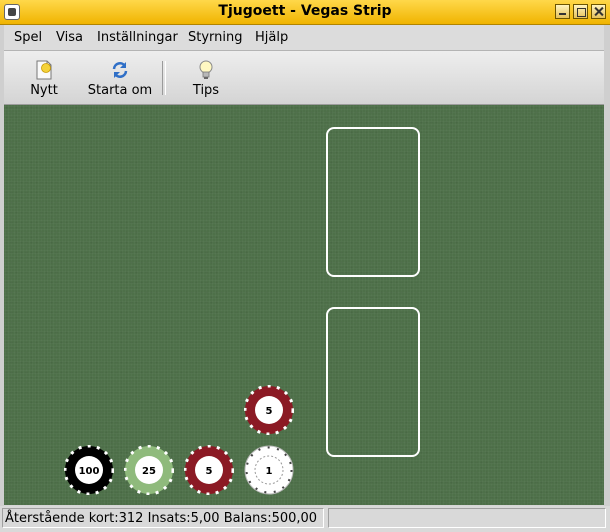 This screenshot has height=532, width=610. What do you see at coordinates (271, 37) in the screenshot?
I see `menu-hjalp: Hjälp` at bounding box center [271, 37].